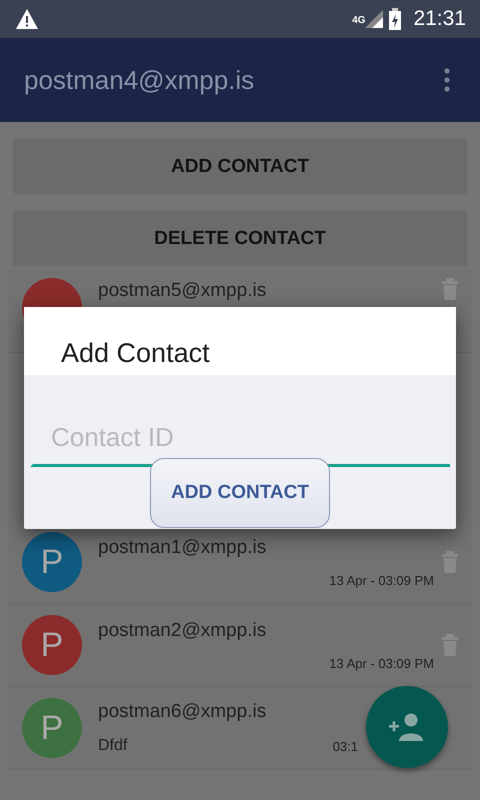  What do you see at coordinates (439, 19) in the screenshot?
I see `clock: 21:31` at bounding box center [439, 19].